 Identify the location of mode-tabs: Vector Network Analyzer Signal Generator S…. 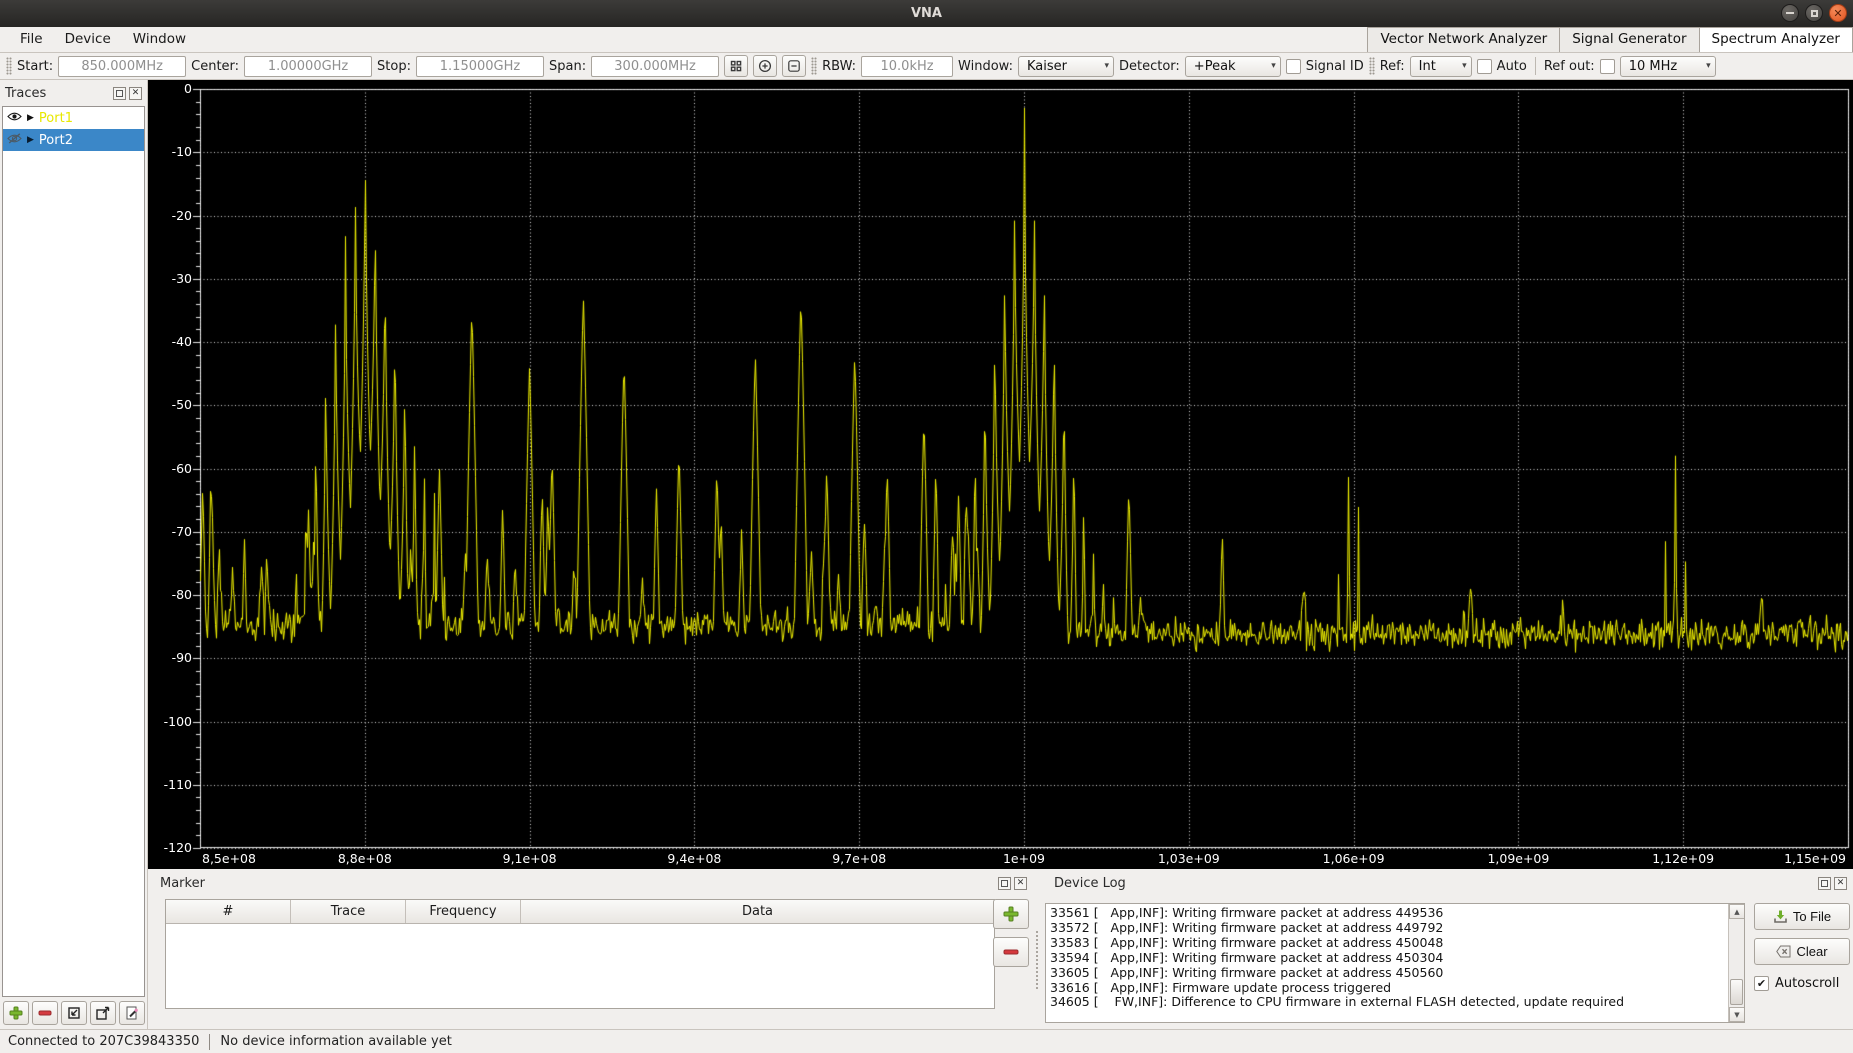
(1610, 39).